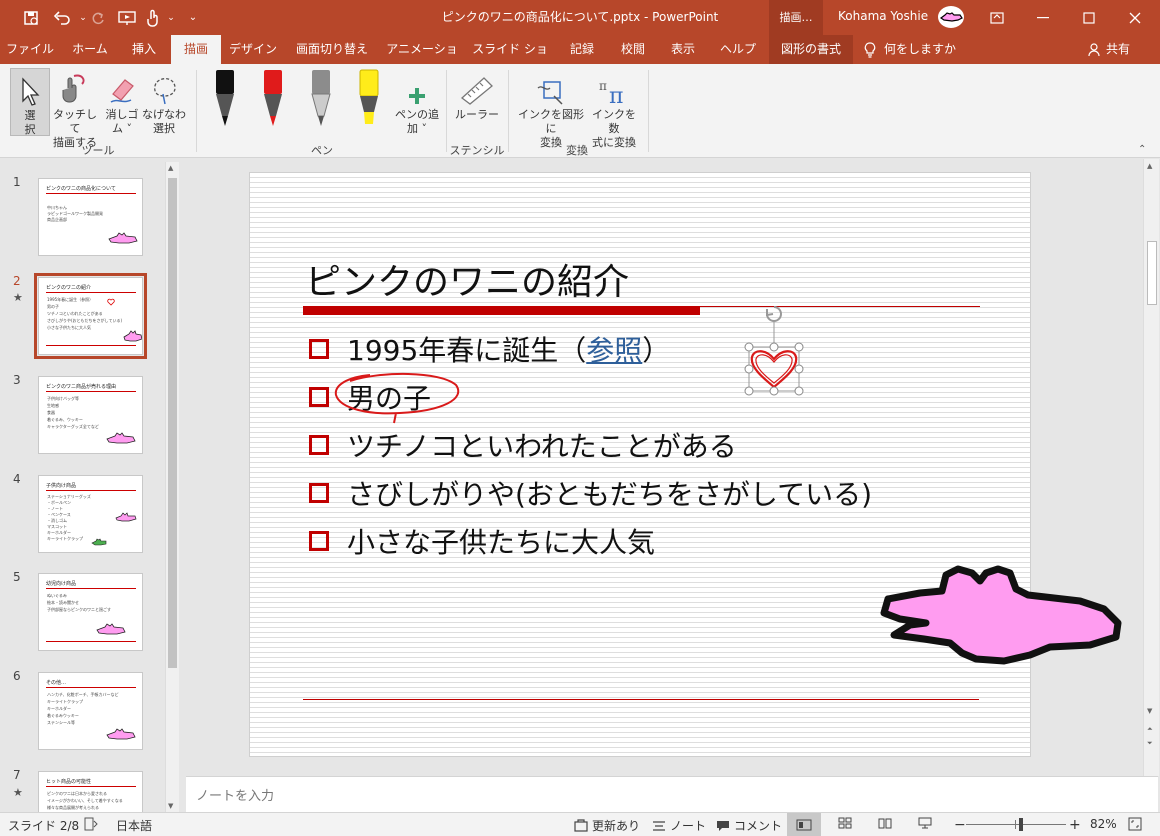 This screenshot has height=836, width=1160. What do you see at coordinates (1043, 17) in the screenshot?
I see `minimize-button` at bounding box center [1043, 17].